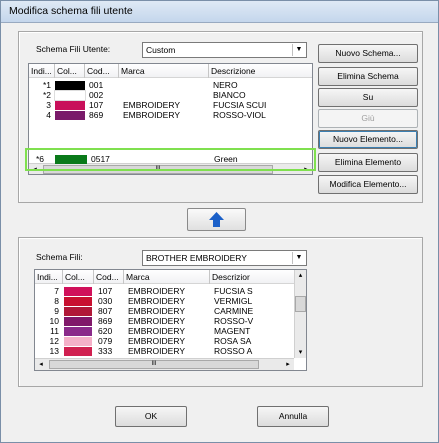  What do you see at coordinates (73, 49) in the screenshot?
I see `user-schema-label: Schema Fili Utente:` at bounding box center [73, 49].